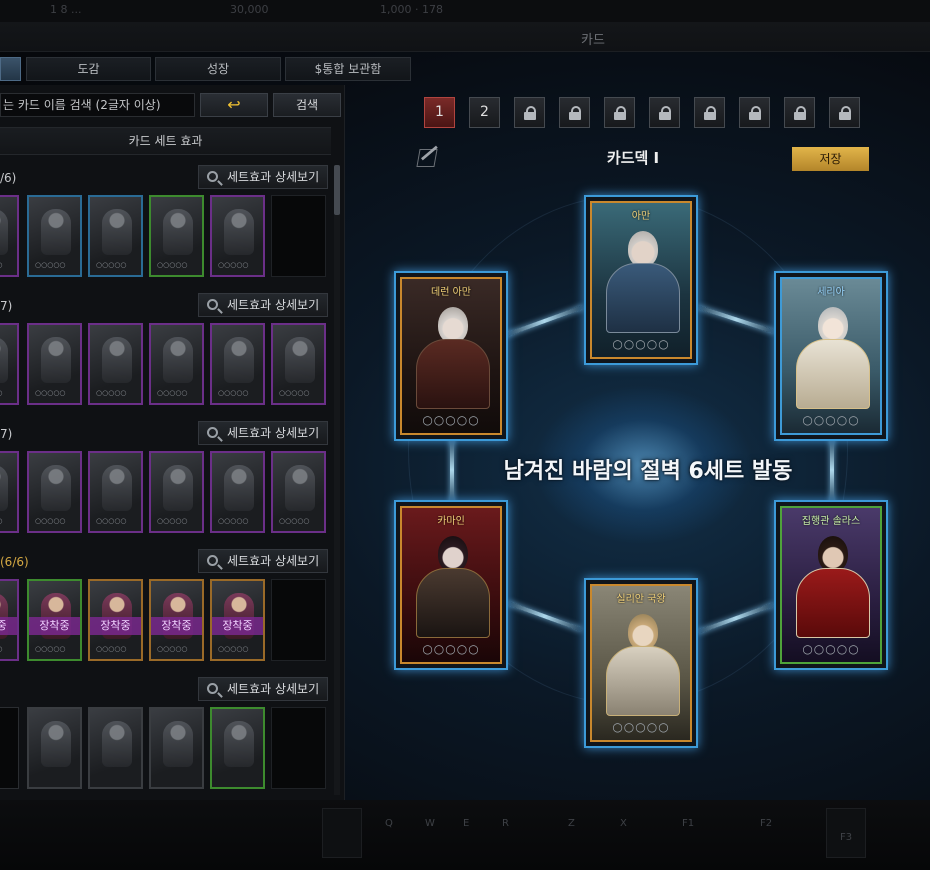  What do you see at coordinates (337, 190) in the screenshot?
I see `scrollbar-thumb` at bounding box center [337, 190].